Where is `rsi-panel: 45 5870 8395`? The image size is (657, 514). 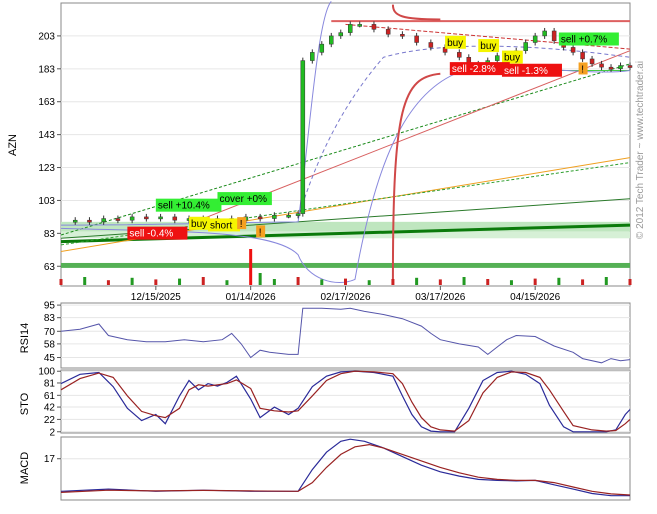
rsi-panel: 45 5870 8395 is located at coordinates (337, 335).